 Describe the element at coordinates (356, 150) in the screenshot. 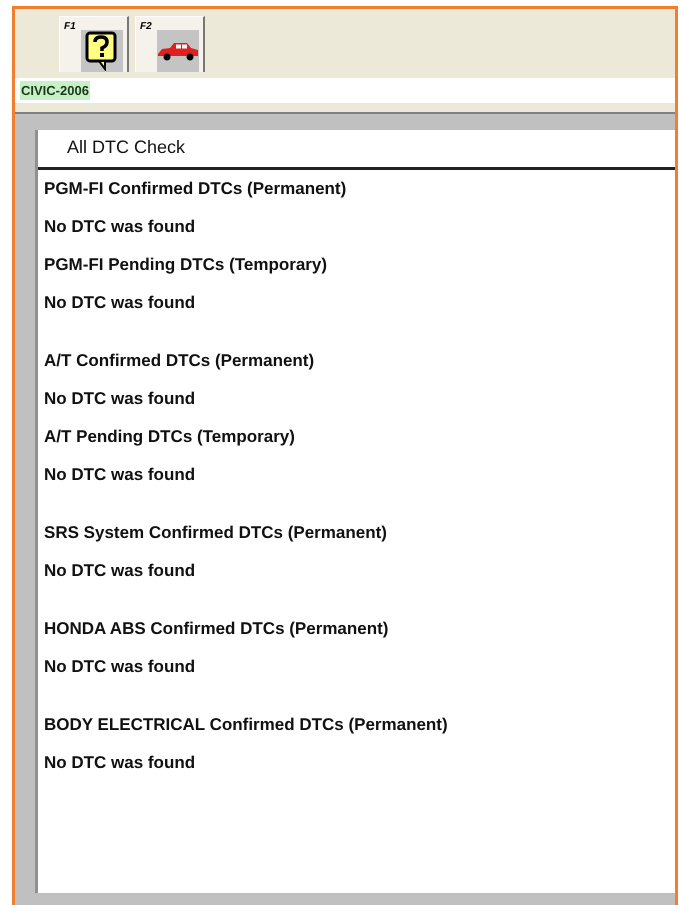

I see `panel-title: All DTC Check` at that location.